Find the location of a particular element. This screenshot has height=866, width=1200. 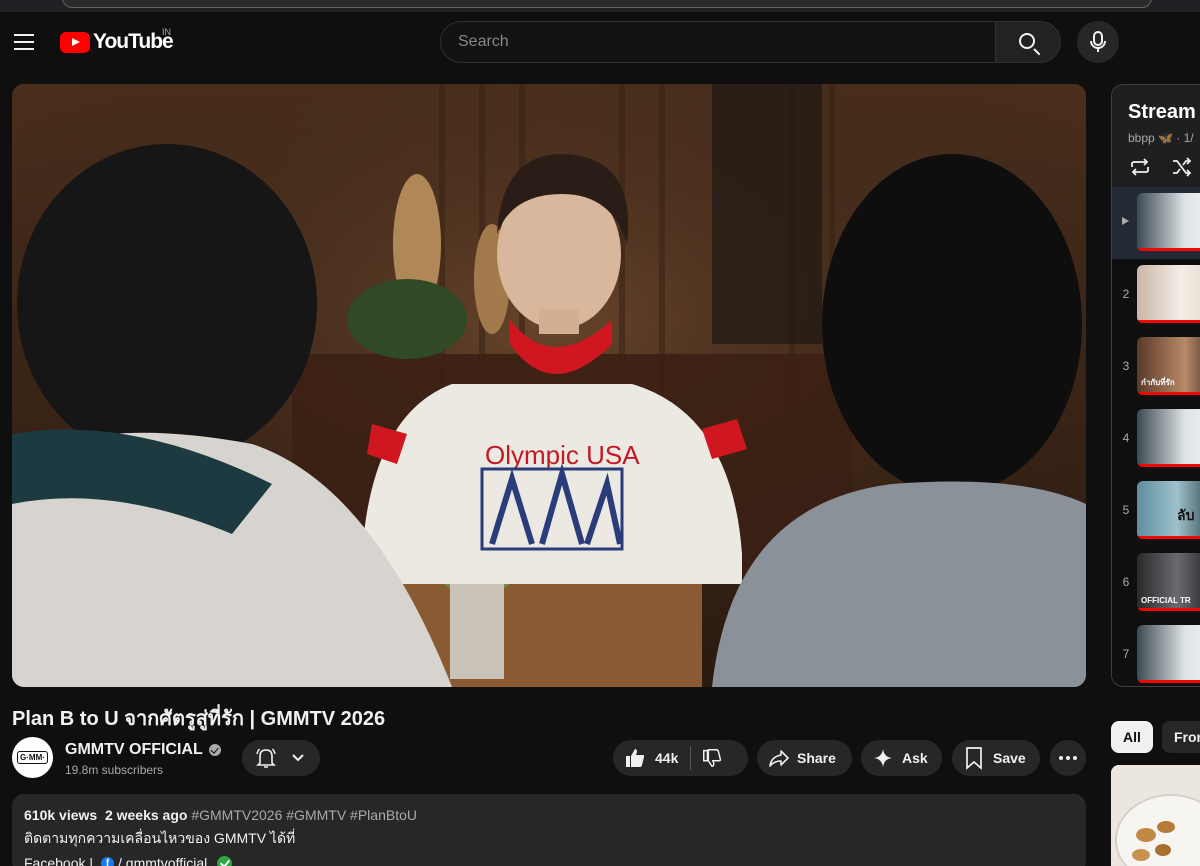

mic-icon is located at coordinates (1098, 41).